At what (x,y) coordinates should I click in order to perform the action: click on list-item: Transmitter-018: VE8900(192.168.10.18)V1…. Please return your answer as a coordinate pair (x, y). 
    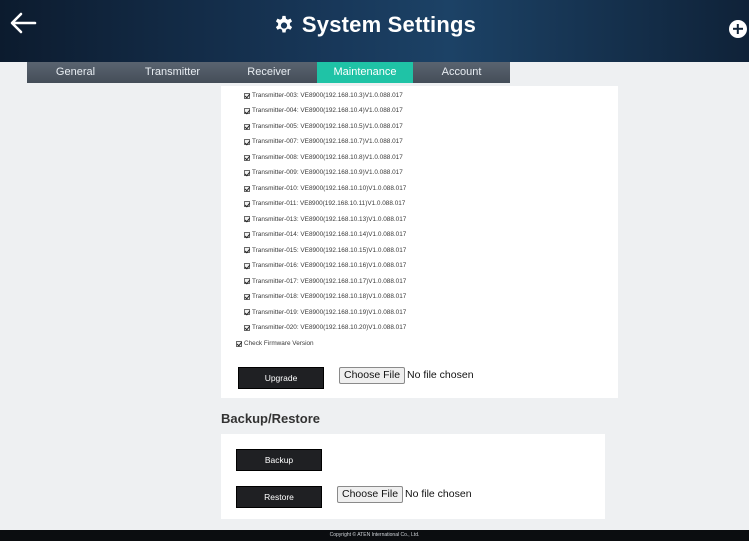
    Looking at the image, I should click on (325, 296).